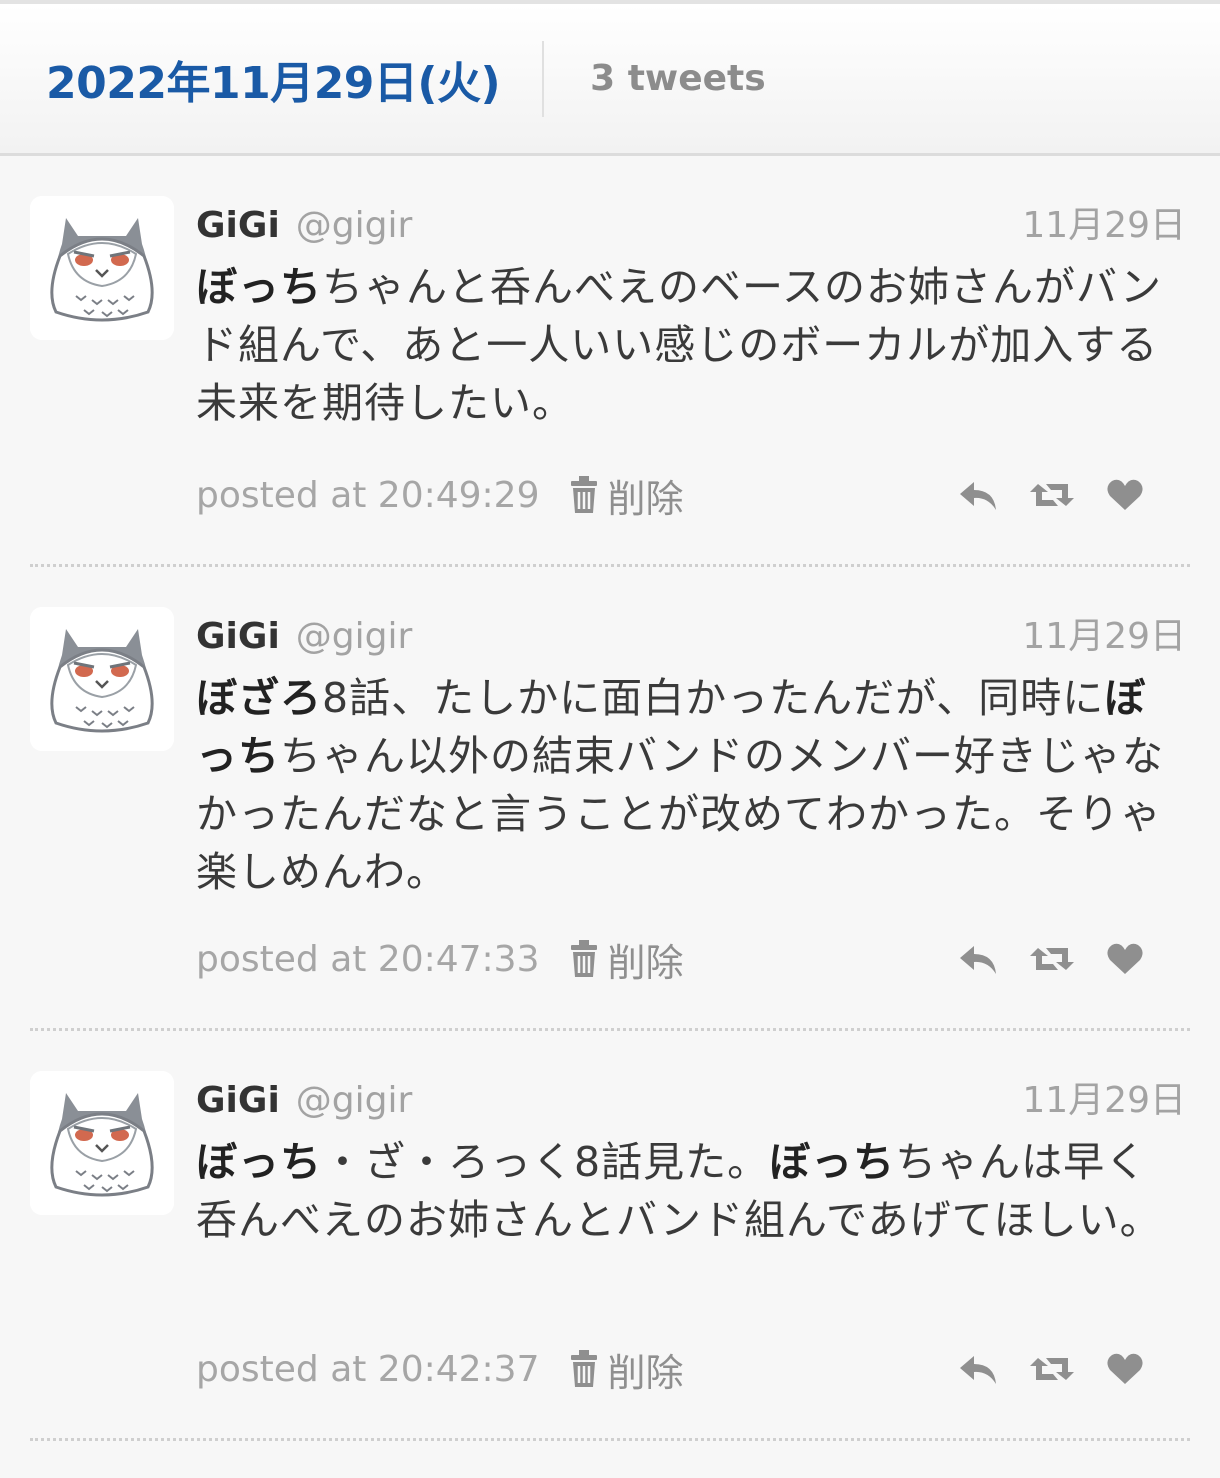 The width and height of the screenshot is (1220, 1478). Describe the element at coordinates (259, 698) in the screenshot. I see `tweet-text-bold: ぼざろ` at that location.